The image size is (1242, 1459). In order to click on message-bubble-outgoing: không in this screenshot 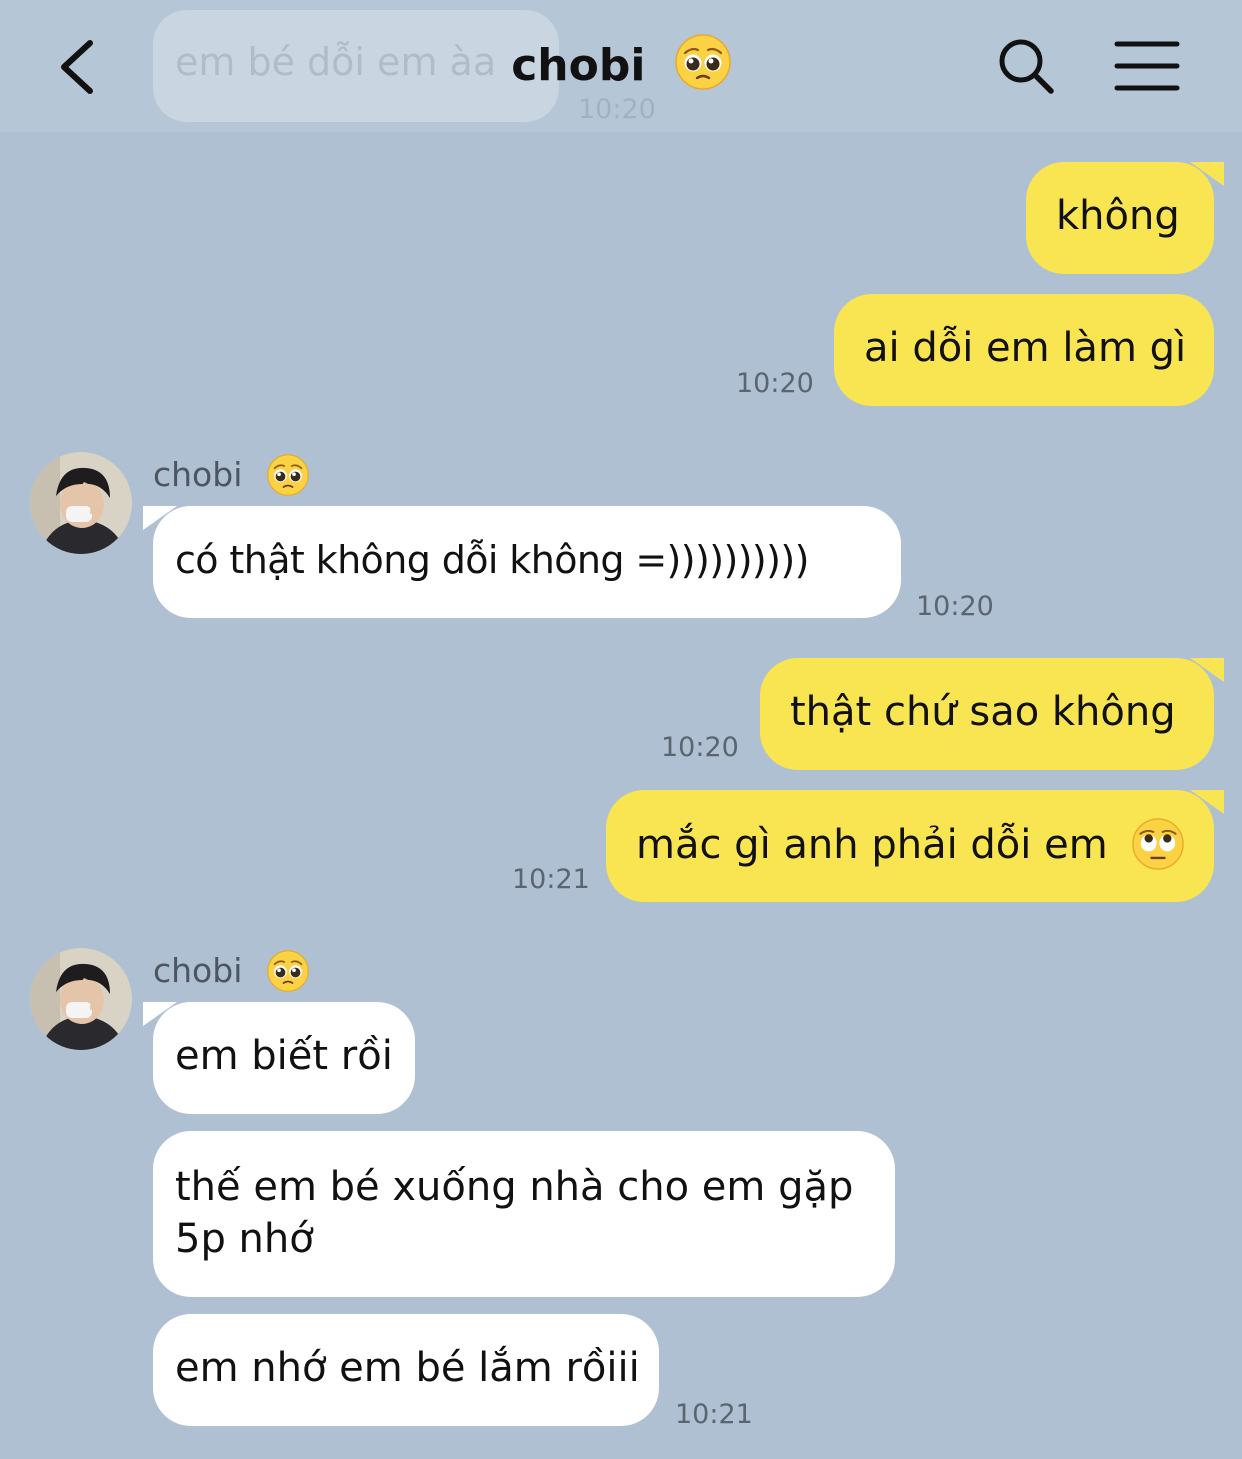, I will do `click(1125, 218)`.